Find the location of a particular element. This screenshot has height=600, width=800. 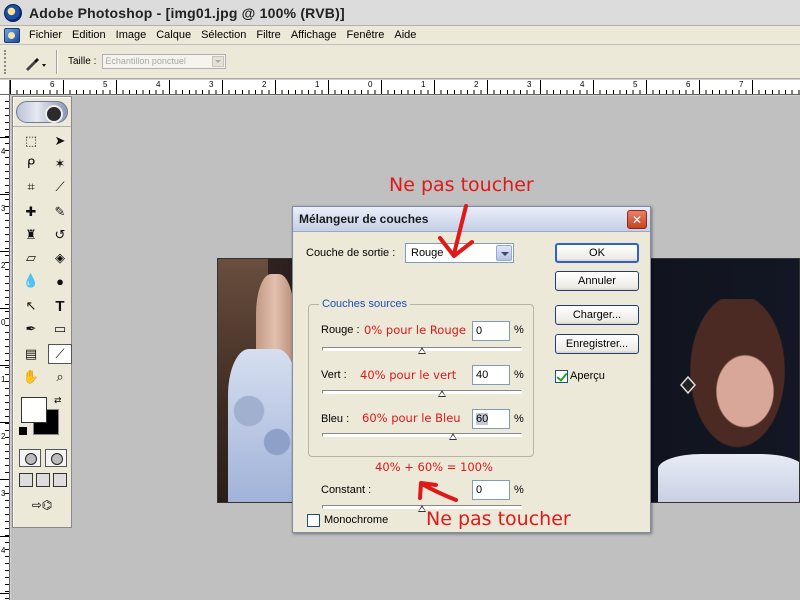

move-icon: ➤ is located at coordinates (60, 141).